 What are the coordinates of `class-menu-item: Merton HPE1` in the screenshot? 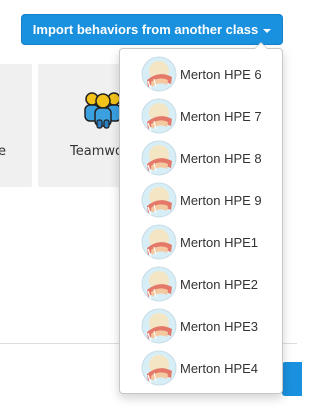 It's located at (201, 242).